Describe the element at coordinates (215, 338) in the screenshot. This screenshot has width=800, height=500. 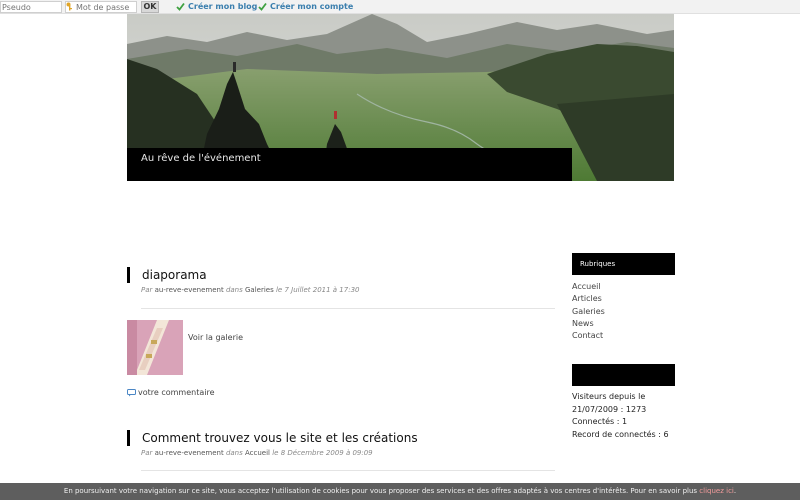
I see `view-gallery-link: Voir la galerie` at that location.